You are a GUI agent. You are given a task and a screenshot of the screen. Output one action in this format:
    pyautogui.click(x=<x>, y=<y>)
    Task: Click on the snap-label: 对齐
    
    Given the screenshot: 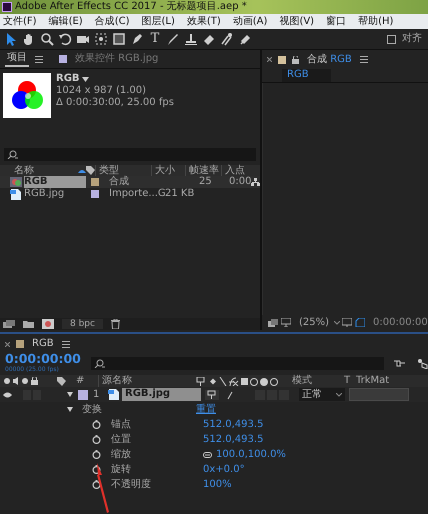 What is the action you would take?
    pyautogui.click(x=412, y=39)
    